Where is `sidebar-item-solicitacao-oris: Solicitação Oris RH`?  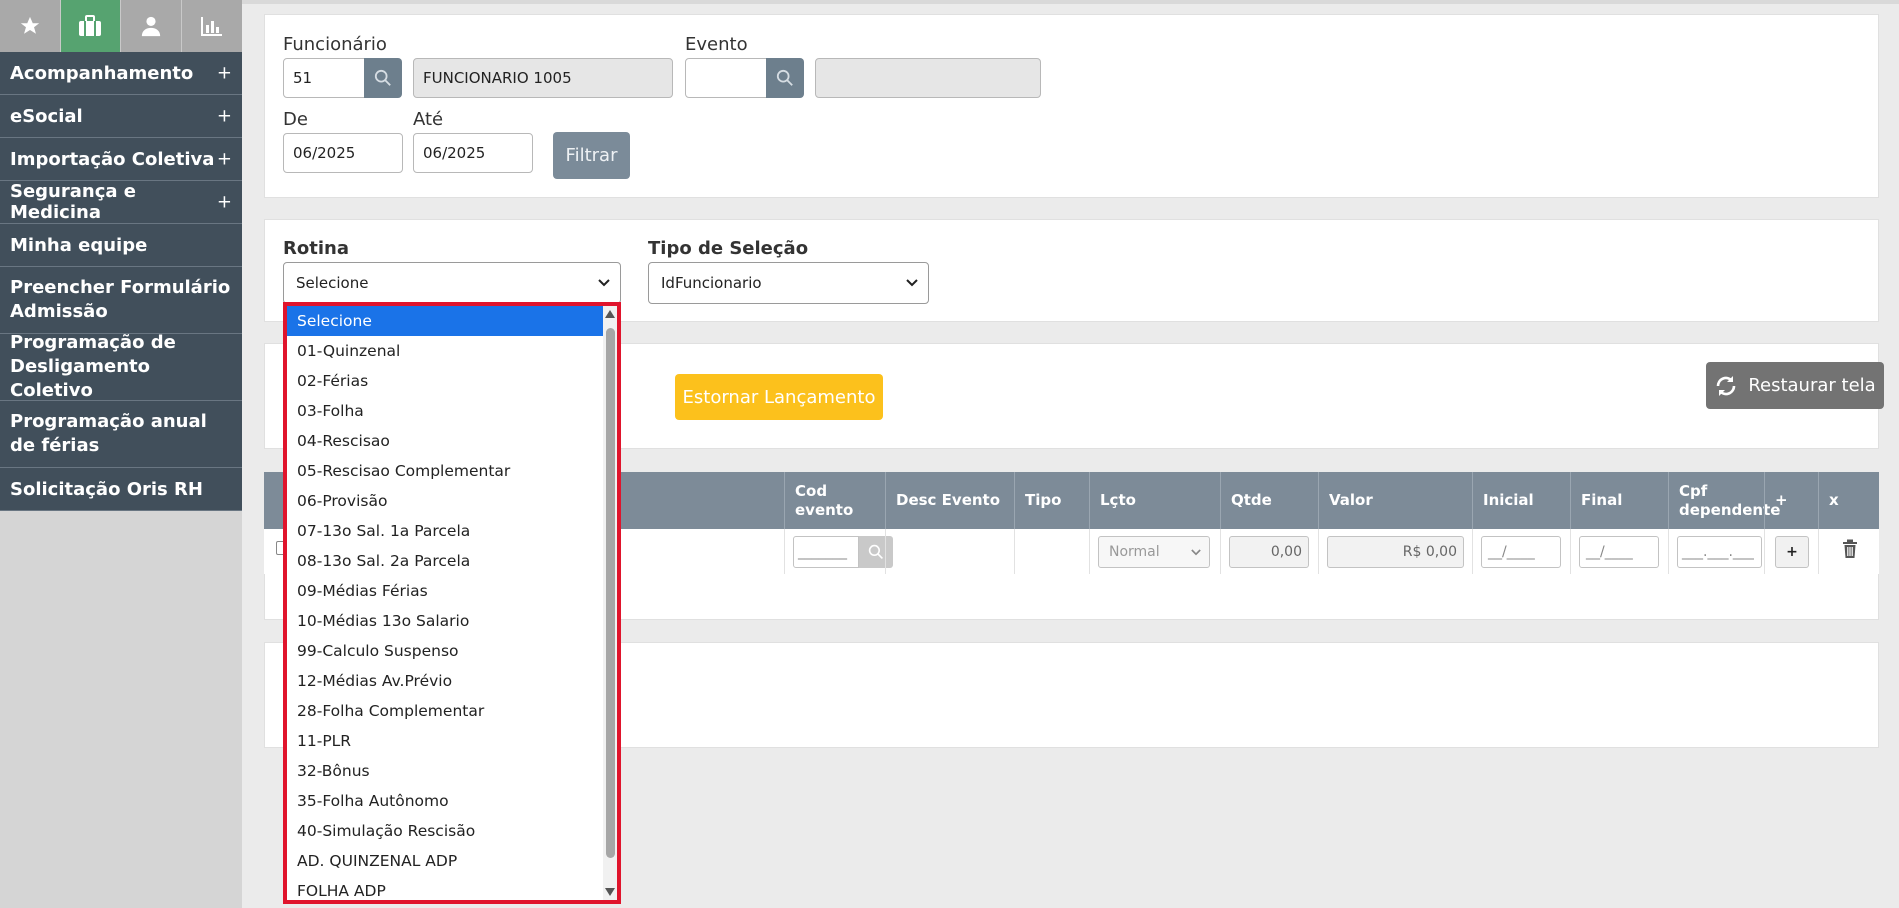
sidebar-item-solicitacao-oris: Solicitação Oris RH is located at coordinates (121, 489).